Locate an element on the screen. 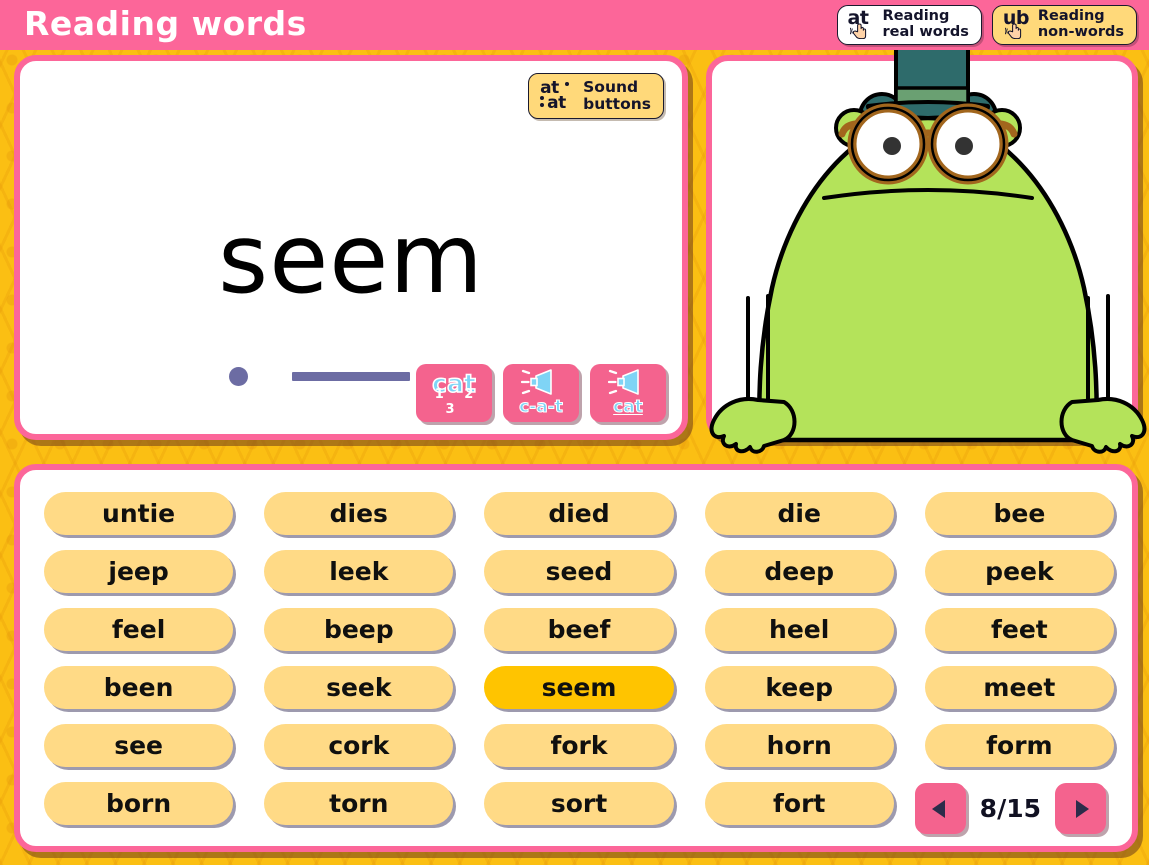  word-chip: heel is located at coordinates (799, 629).